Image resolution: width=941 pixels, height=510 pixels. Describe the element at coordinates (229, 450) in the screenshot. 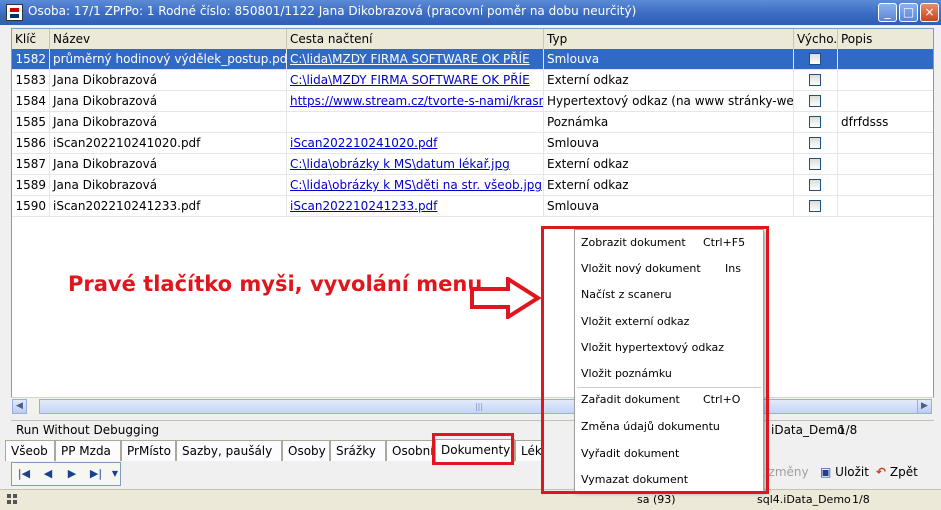

I see `tab-4: Sazby, paušály` at that location.